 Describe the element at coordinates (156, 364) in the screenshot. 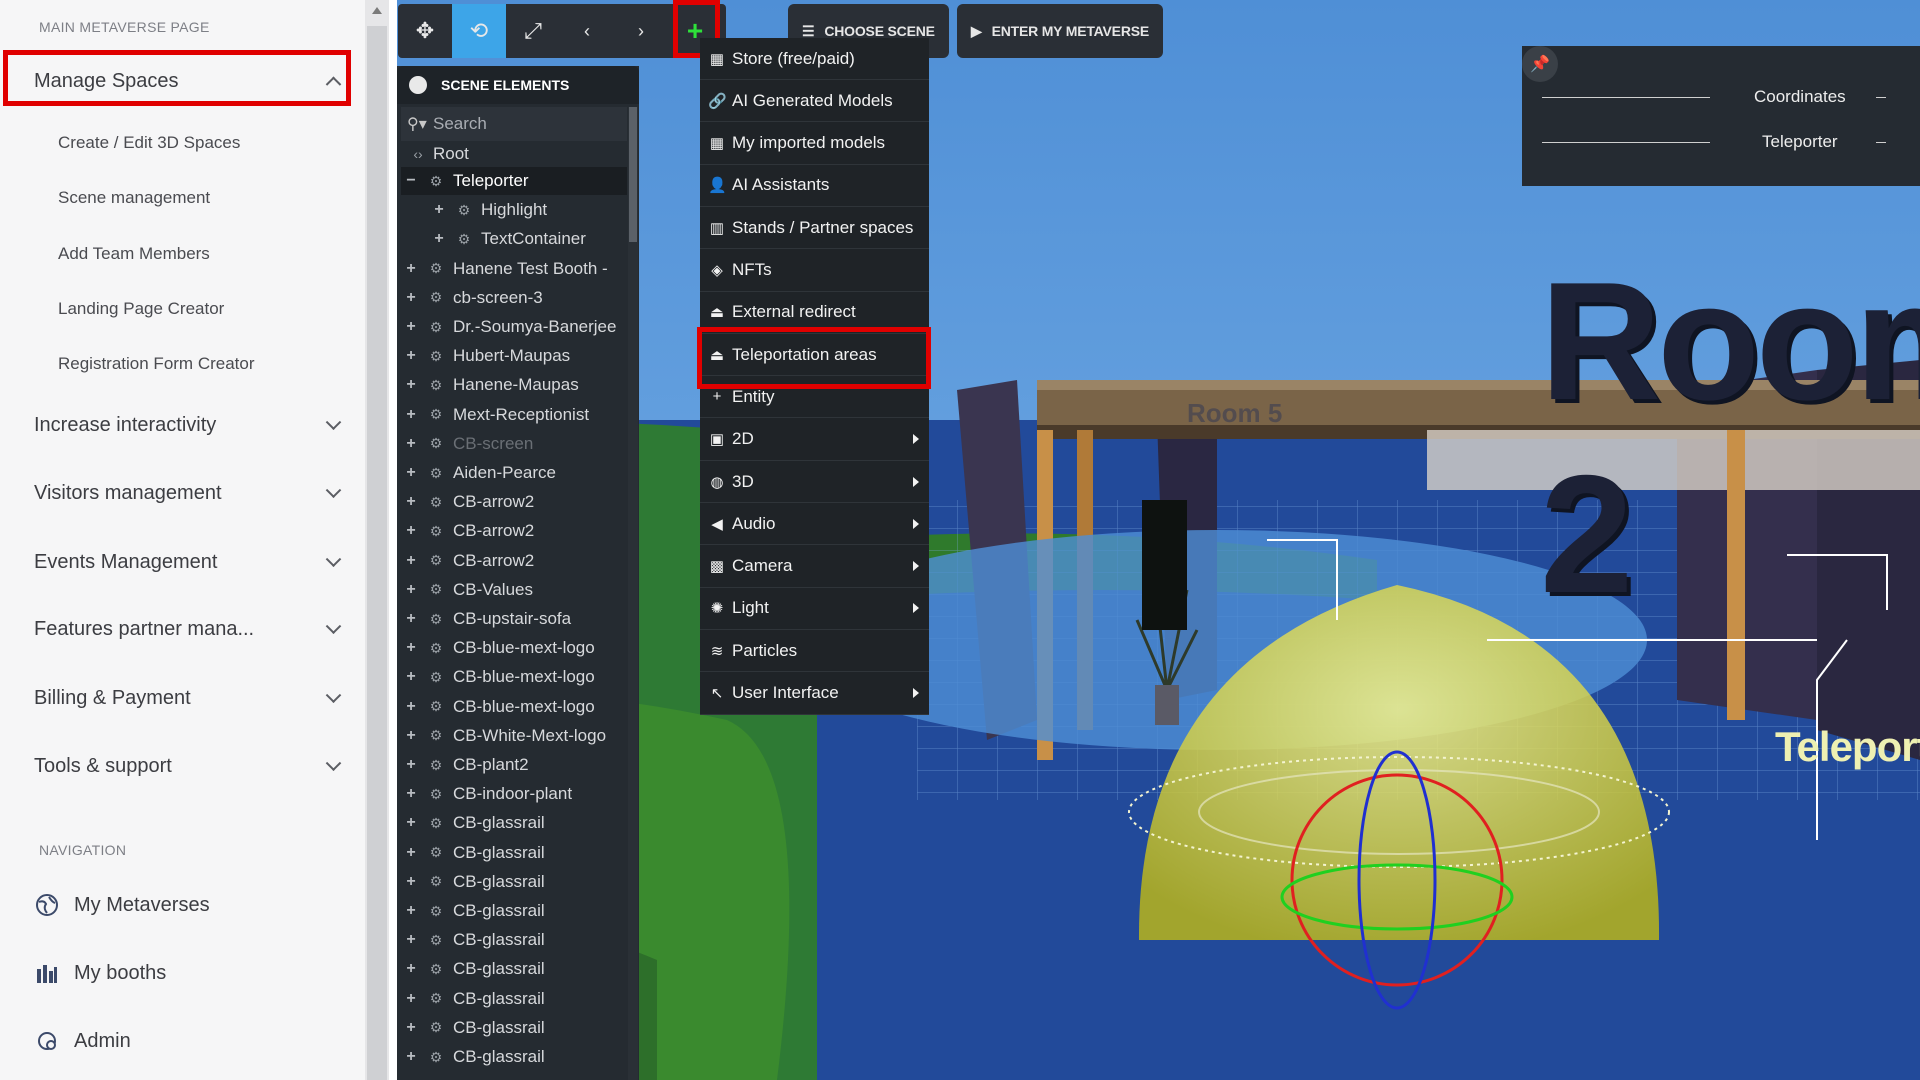

I see `sub-item-registration-form-creator: Registration Form Creator` at that location.